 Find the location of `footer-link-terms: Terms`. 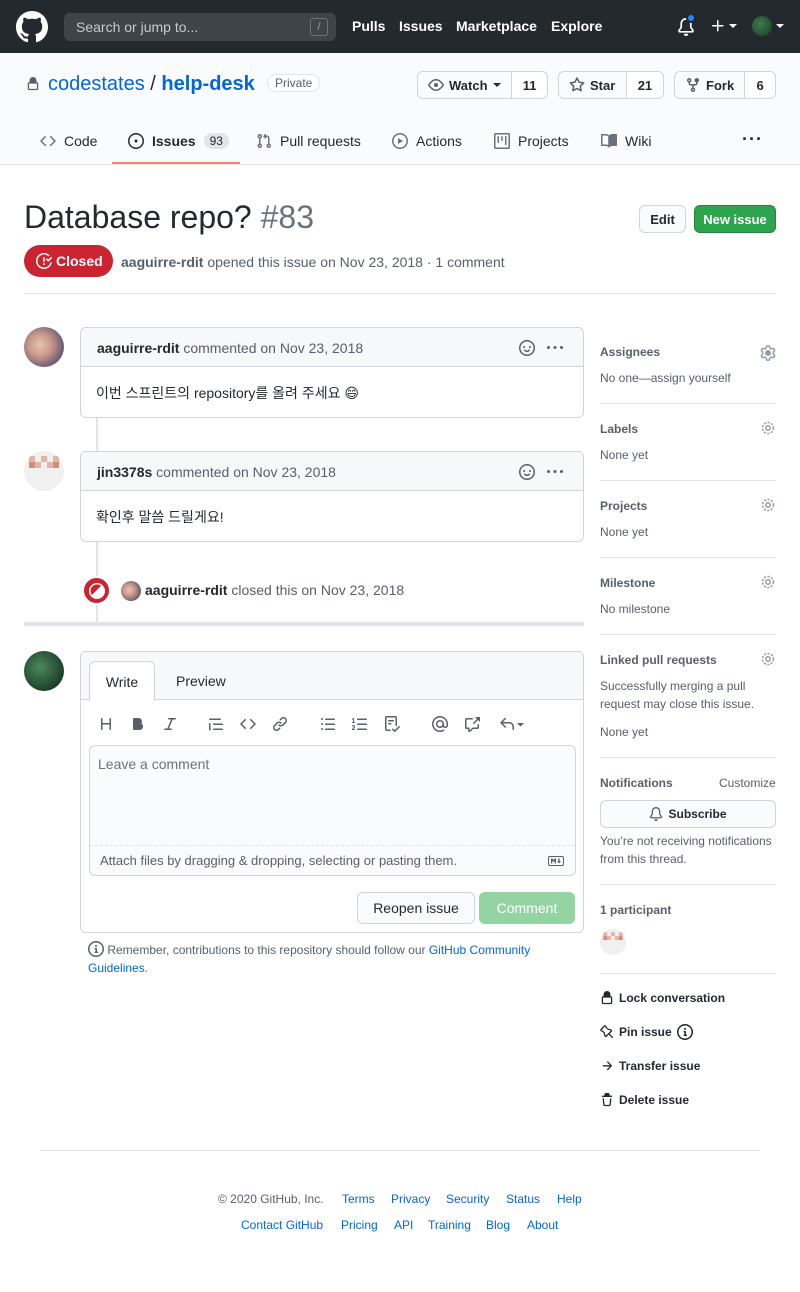

footer-link-terms: Terms is located at coordinates (358, 1199).